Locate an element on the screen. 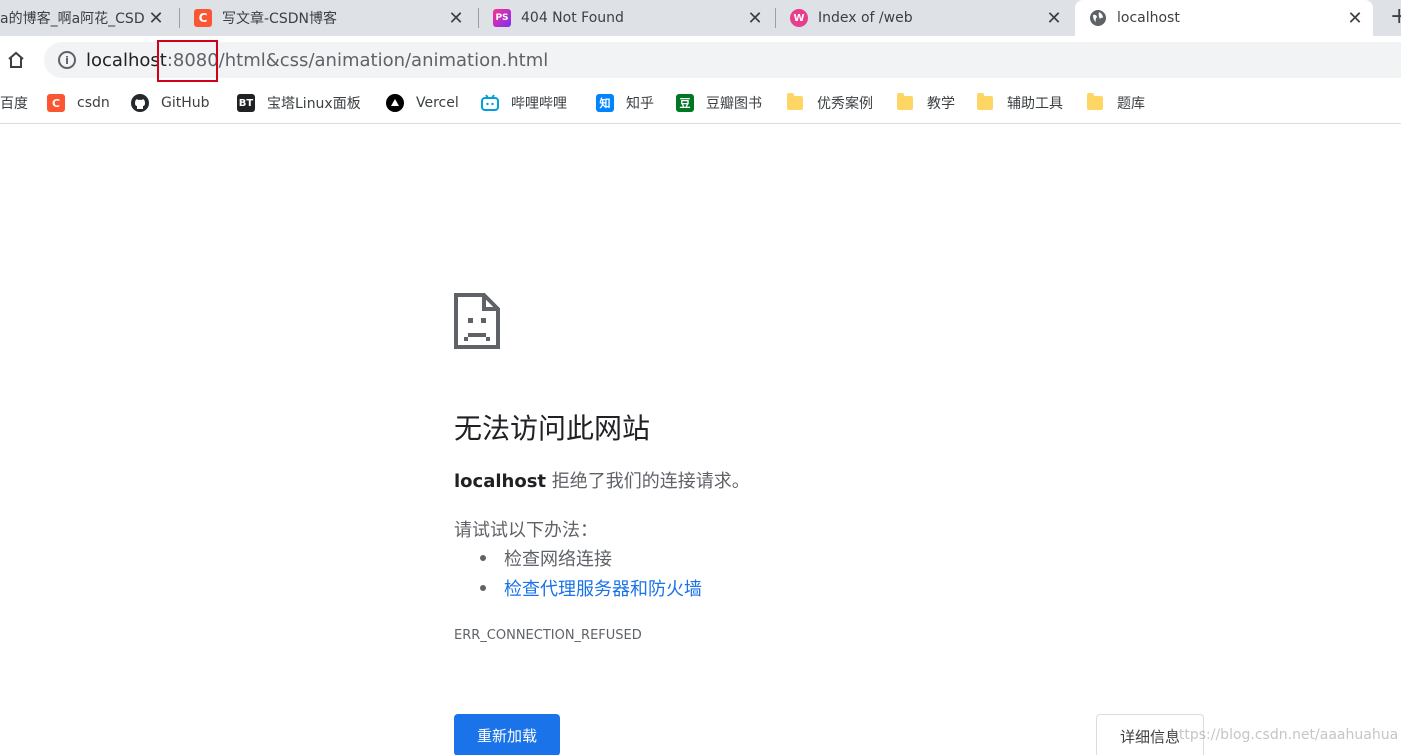  bookmark-github: GitHub is located at coordinates (170, 103).